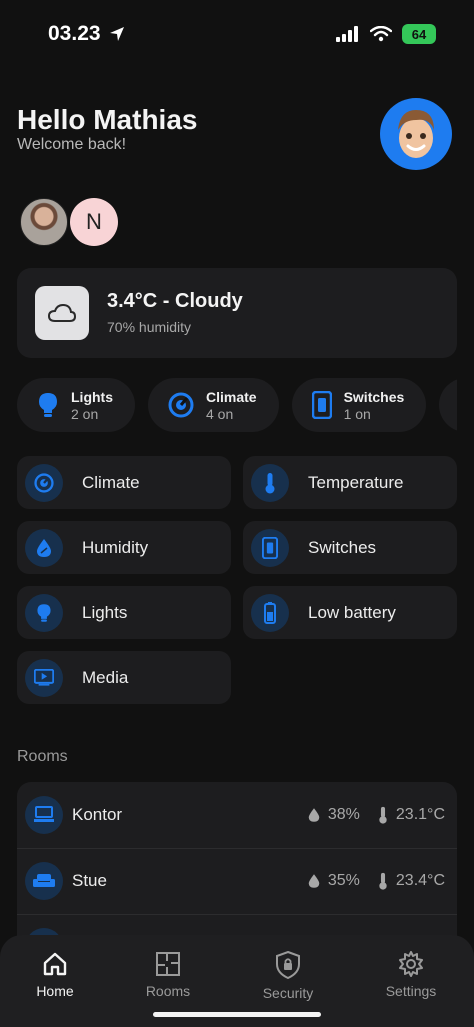  I want to click on status-indicators: 64, so click(386, 34).